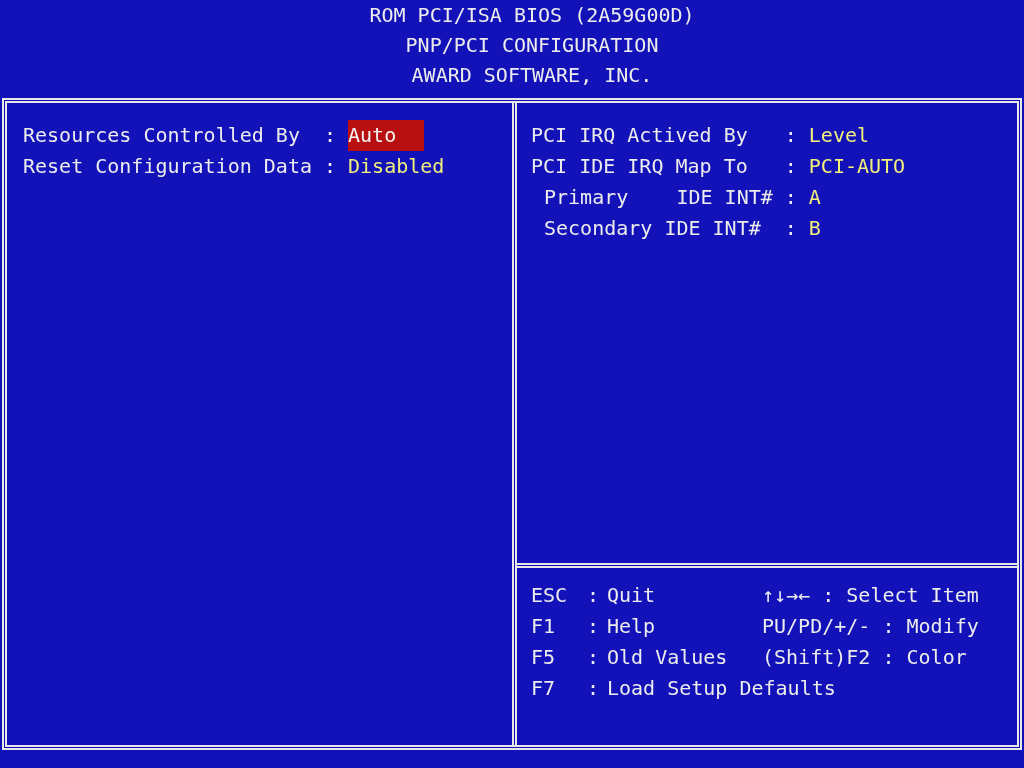  What do you see at coordinates (631, 626) in the screenshot?
I see `key-action: Help` at bounding box center [631, 626].